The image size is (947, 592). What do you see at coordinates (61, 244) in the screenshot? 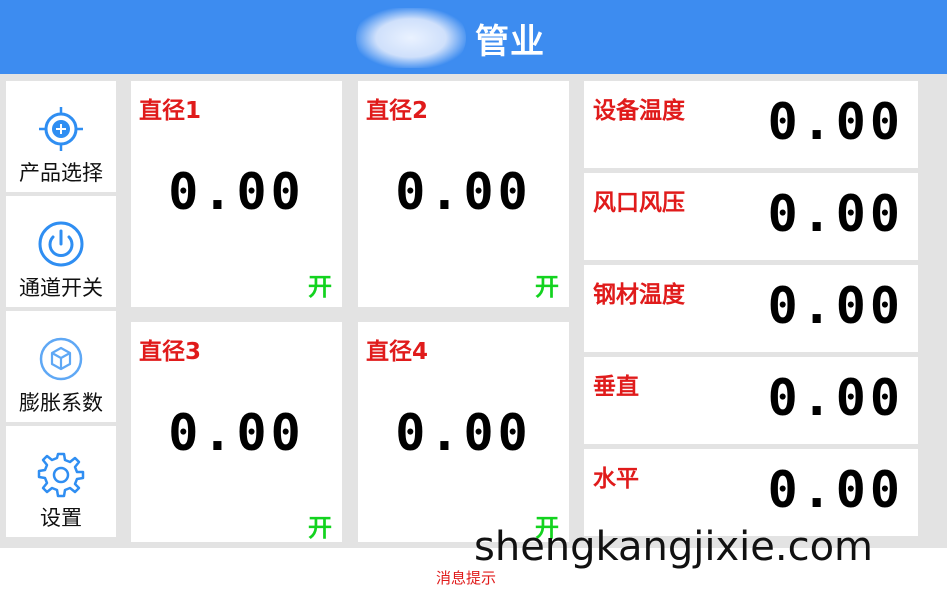
I see `power-icon` at bounding box center [61, 244].